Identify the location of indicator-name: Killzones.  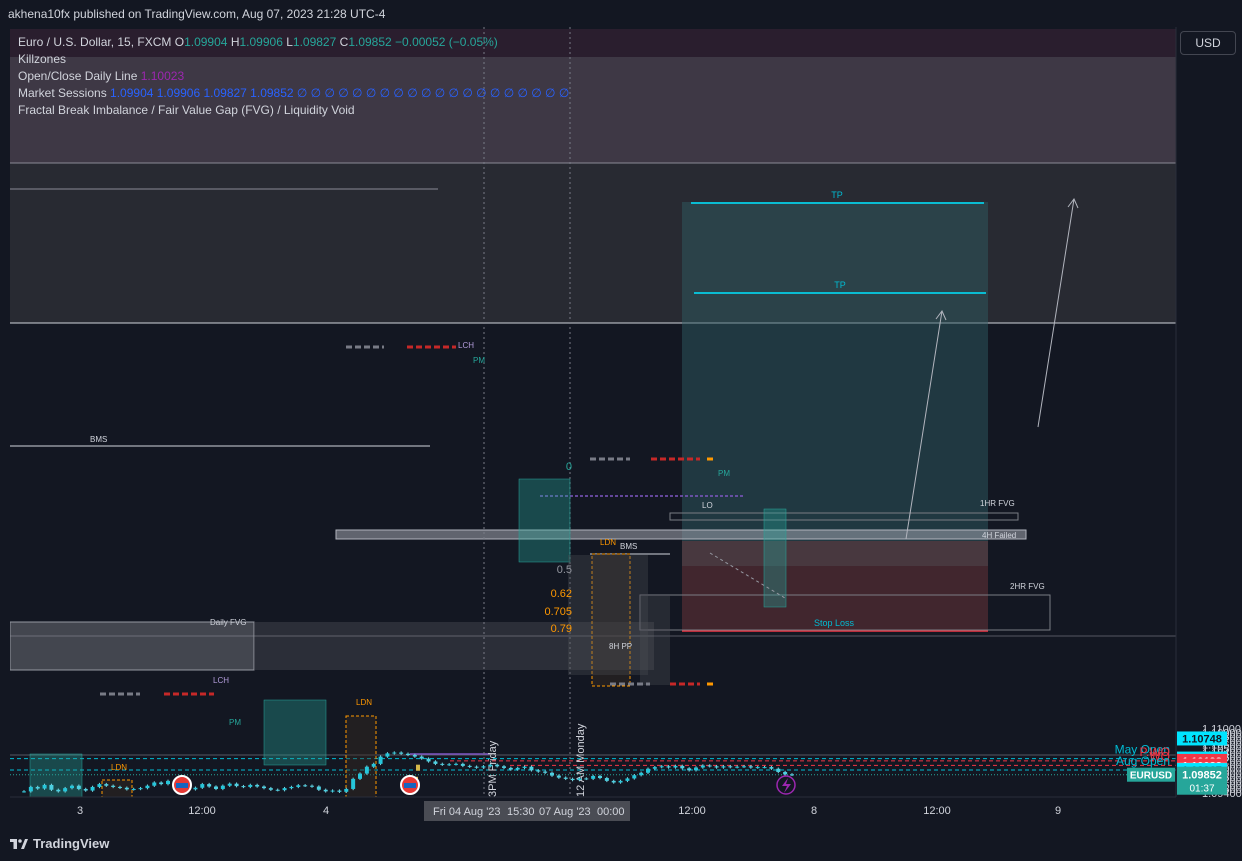
(42, 59).